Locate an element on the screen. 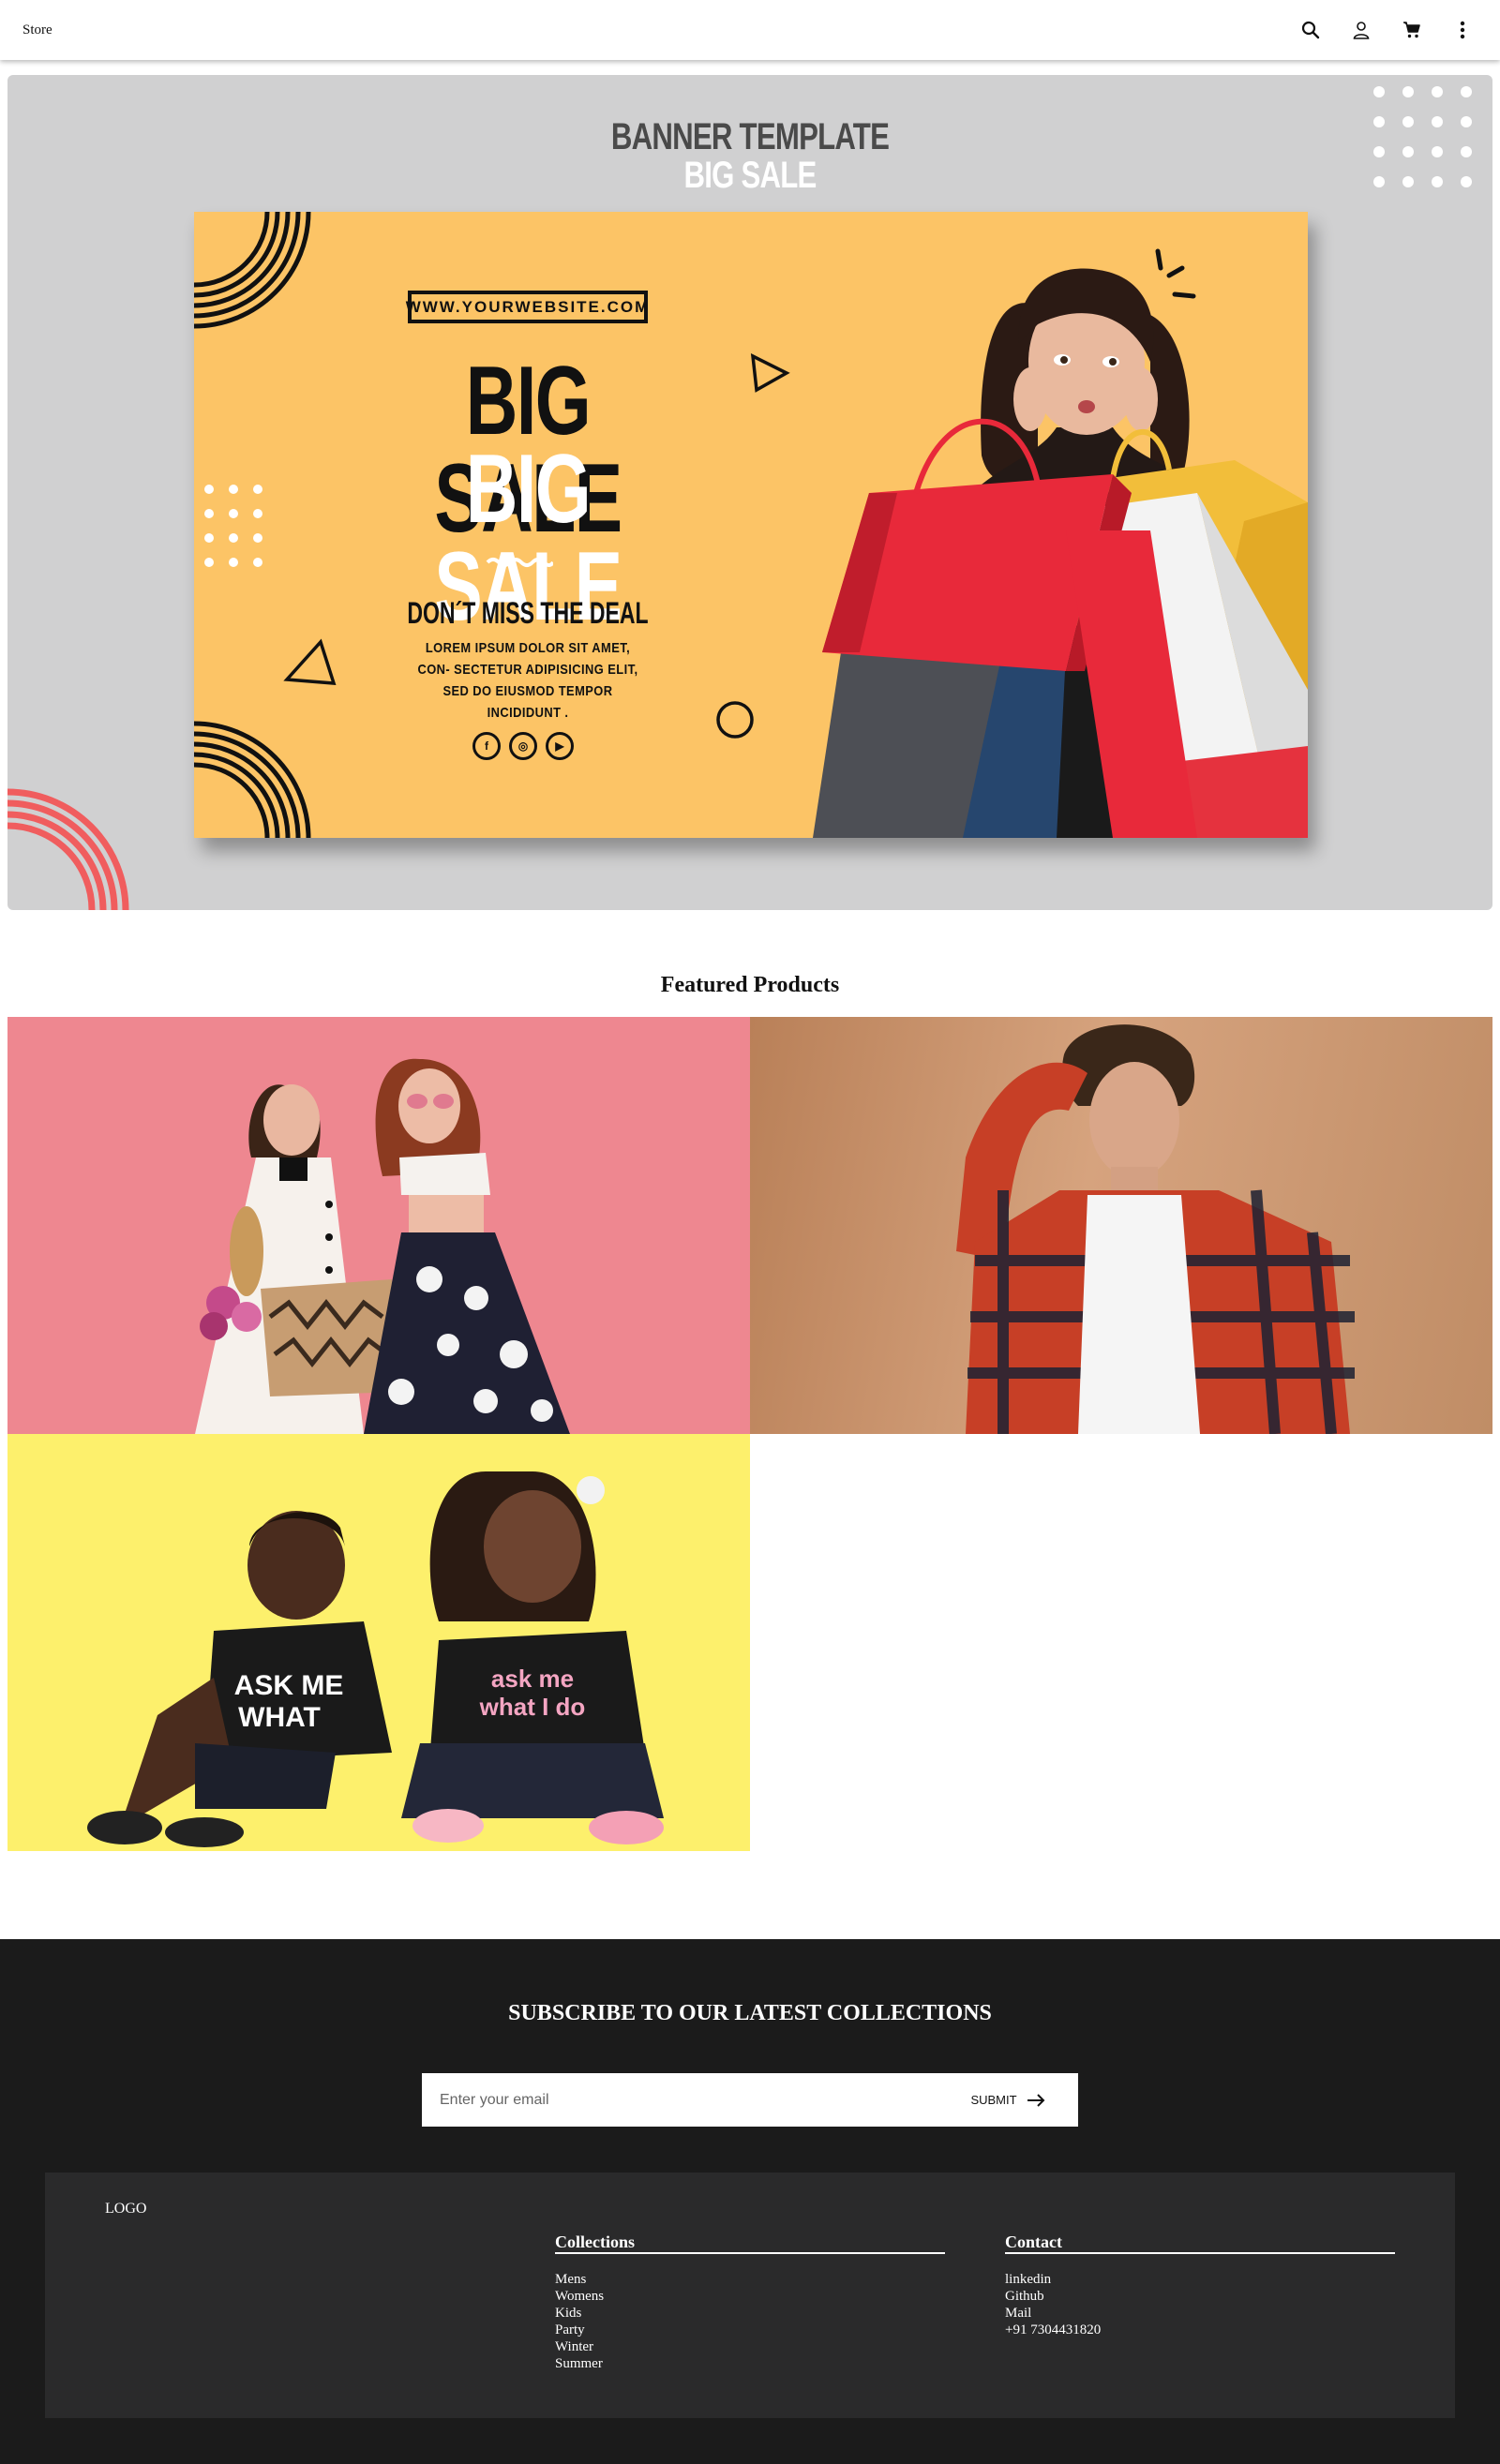  men-fashion-image is located at coordinates (1155, 1229).